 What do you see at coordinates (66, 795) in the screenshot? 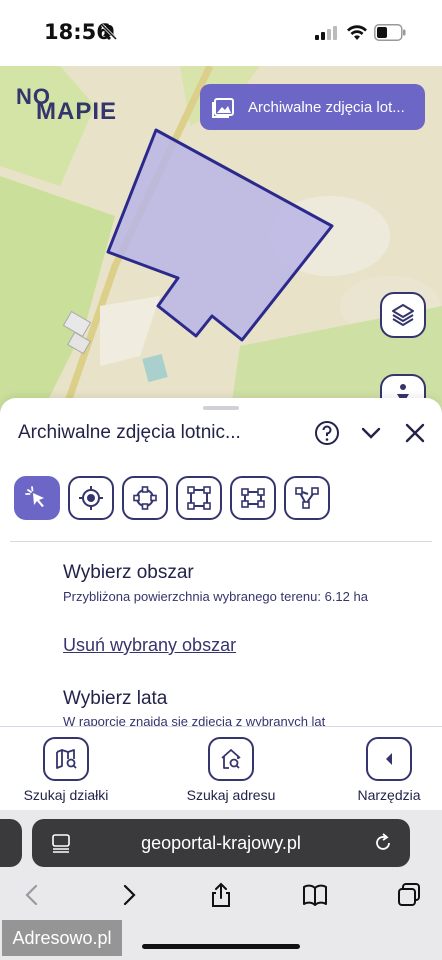
I see `nav-search-parcel-label: Szukaj działki` at bounding box center [66, 795].